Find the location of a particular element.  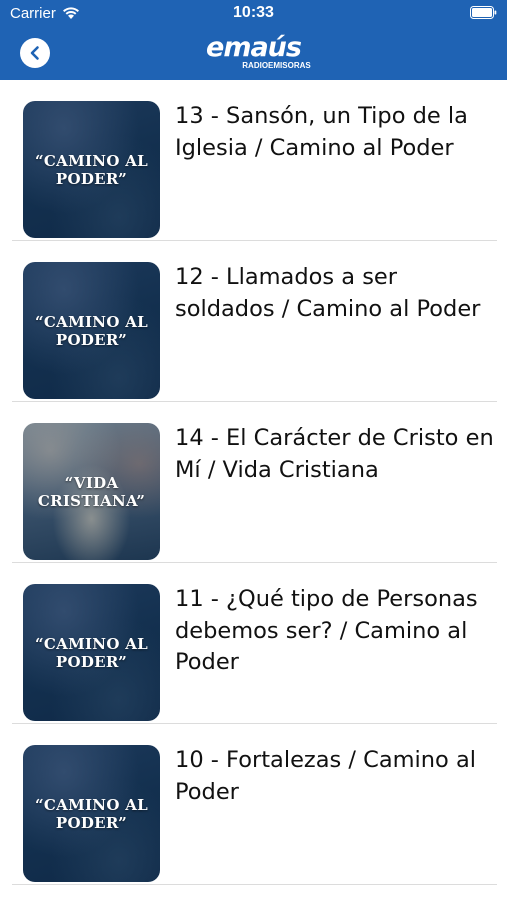

app-header: Carrier 10:33 emaús RADIOEMISORAS is located at coordinates (253, 40).